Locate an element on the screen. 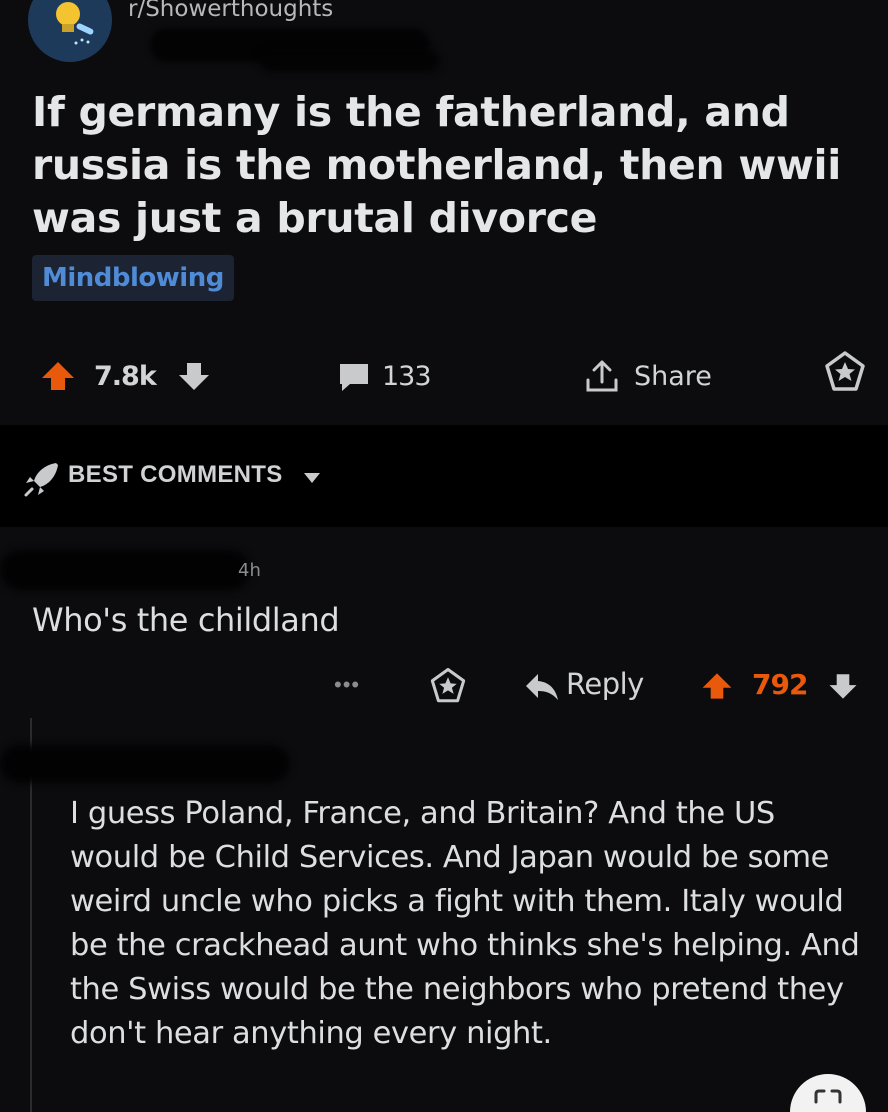 The width and height of the screenshot is (888, 1112). downvote-button is located at coordinates (194, 376).